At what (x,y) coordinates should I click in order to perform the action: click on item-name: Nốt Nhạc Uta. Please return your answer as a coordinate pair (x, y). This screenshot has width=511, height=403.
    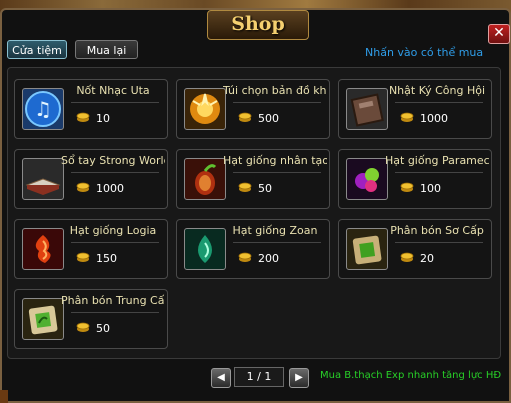
    Looking at the image, I should click on (113, 90).